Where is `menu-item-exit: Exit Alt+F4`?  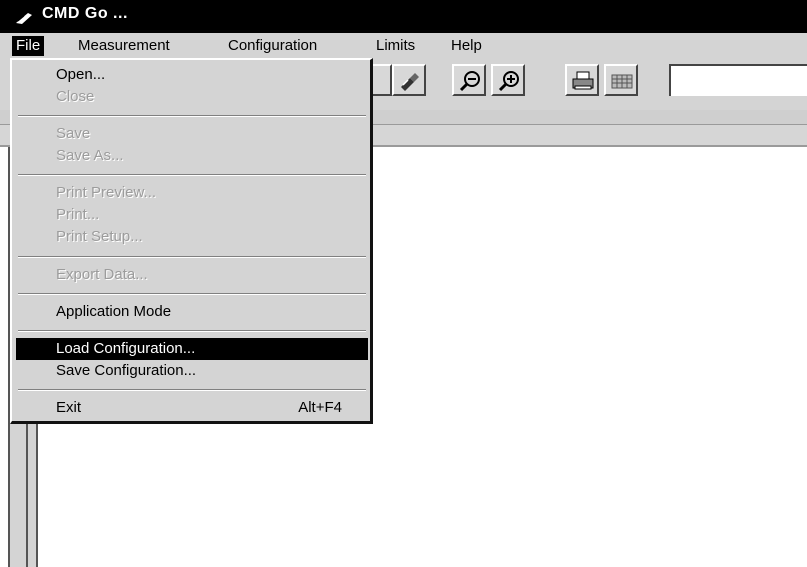 menu-item-exit: Exit Alt+F4 is located at coordinates (192, 408).